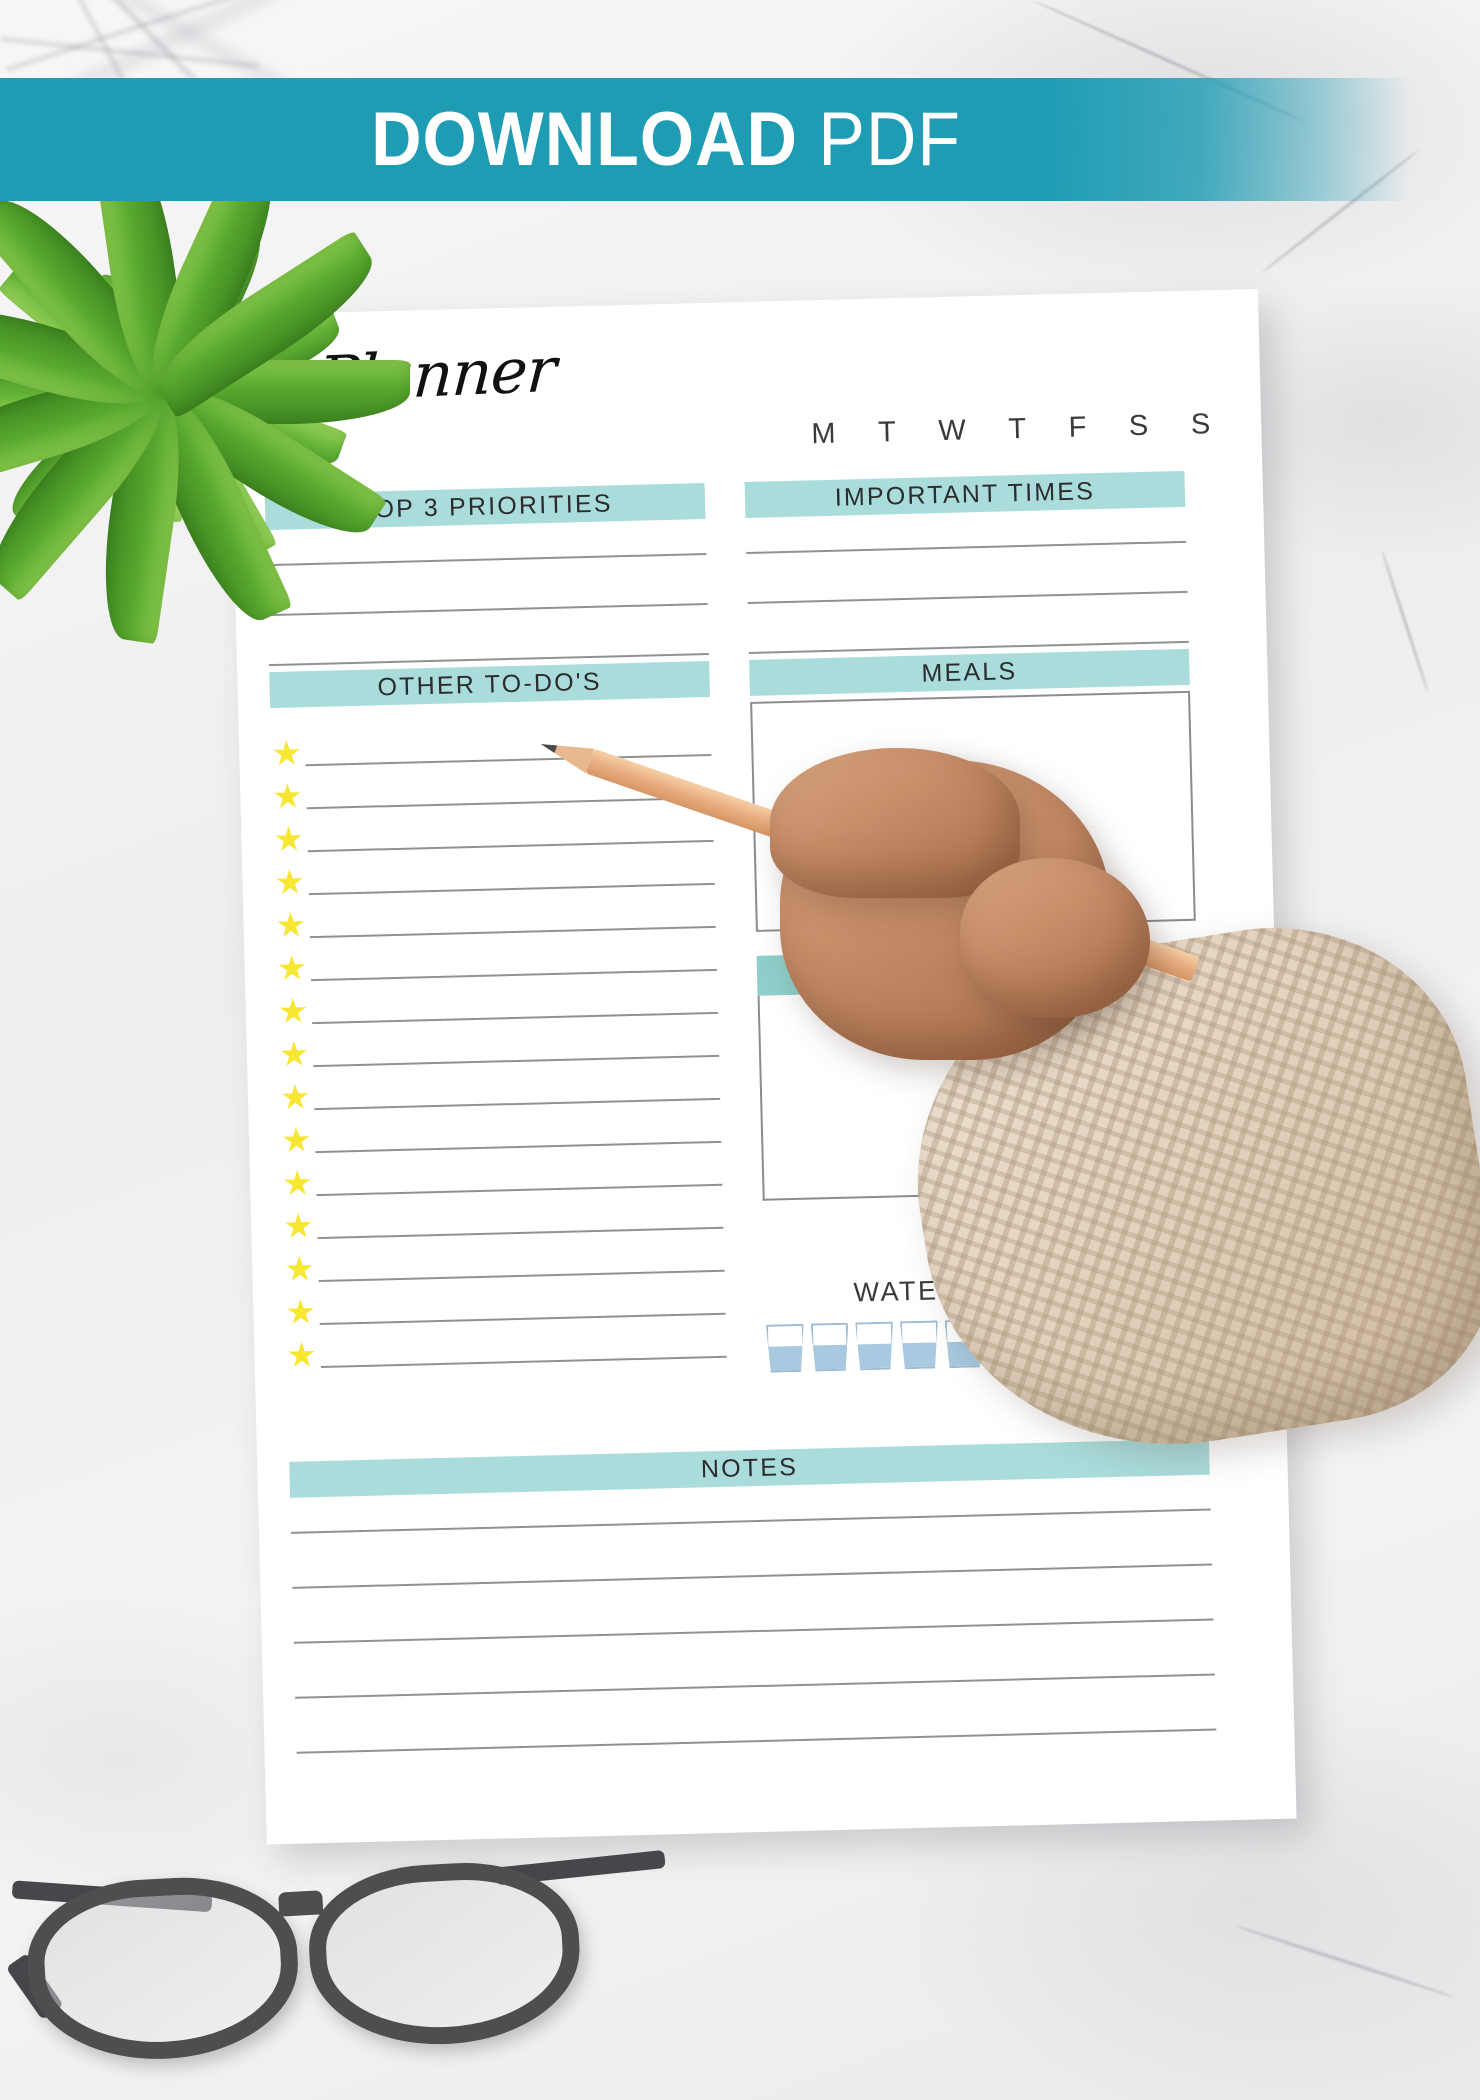 The image size is (1480, 2100). I want to click on day-letter-wed: W, so click(953, 431).